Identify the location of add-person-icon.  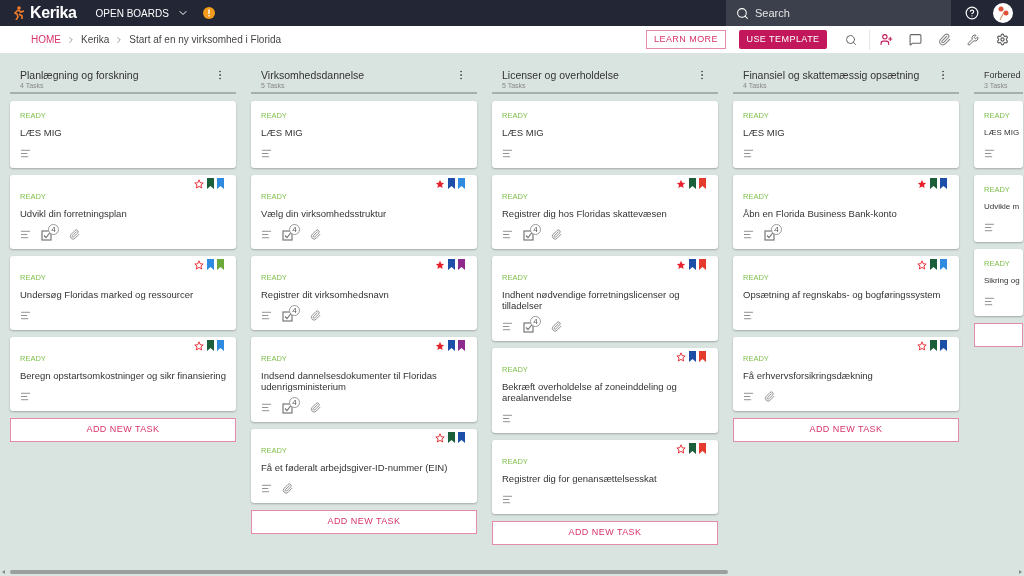
(886, 39).